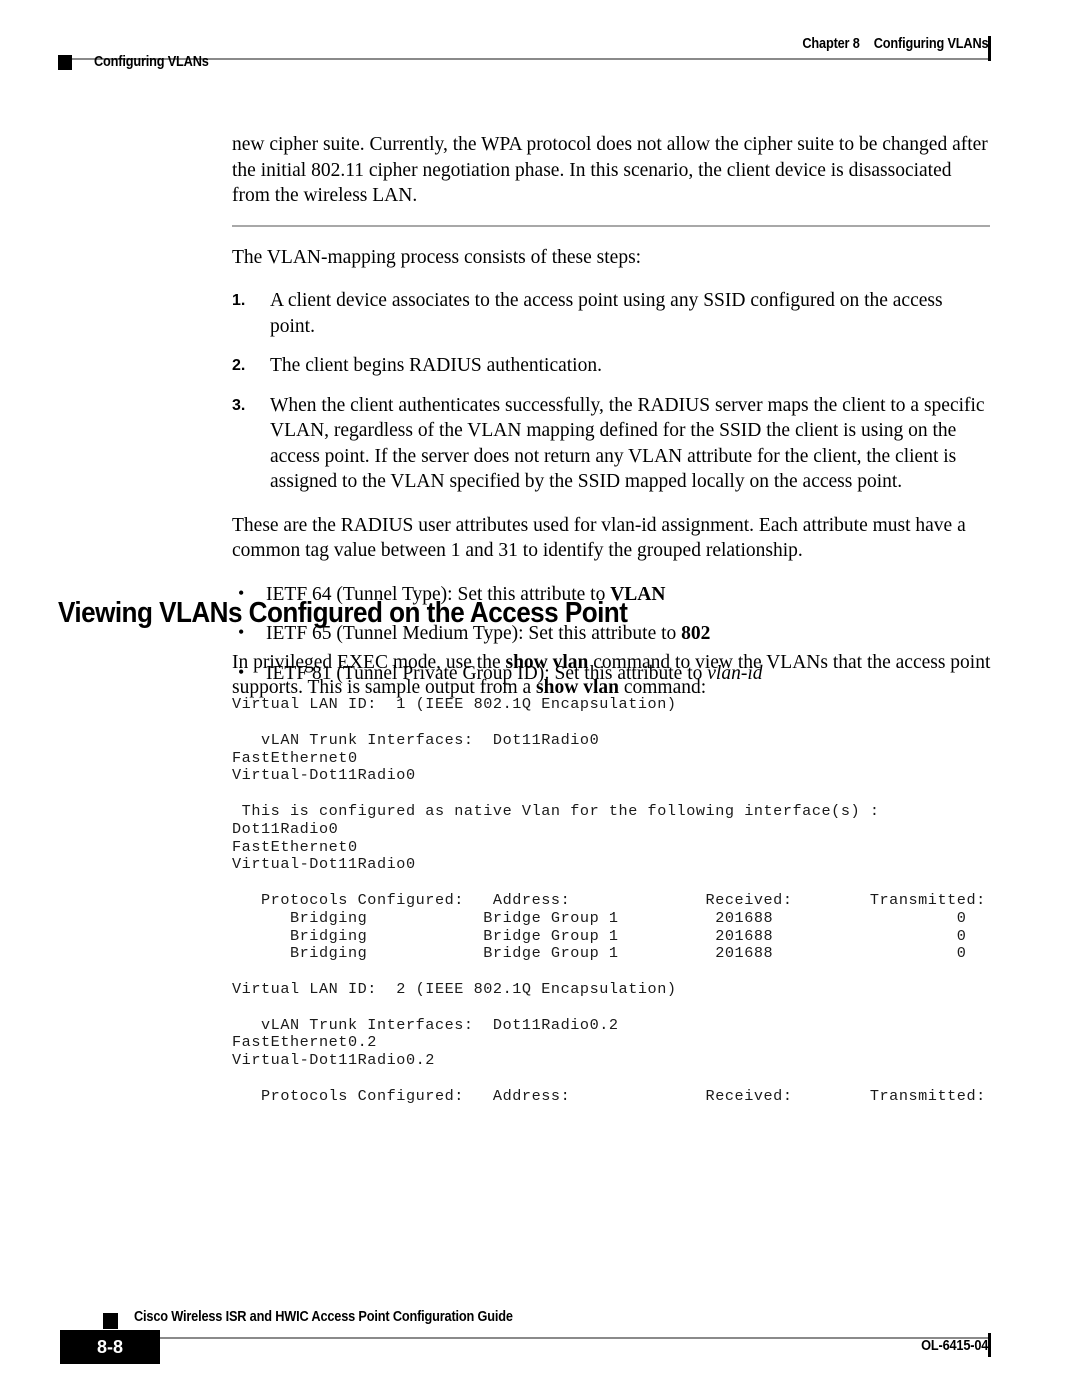  What do you see at coordinates (989, 1345) in the screenshot?
I see `footer-end-tick` at bounding box center [989, 1345].